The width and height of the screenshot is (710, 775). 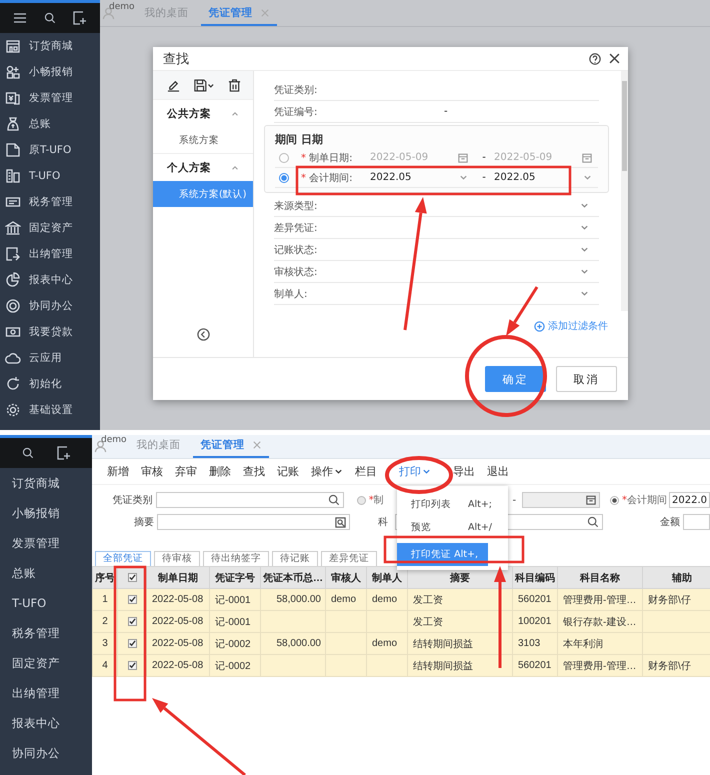 What do you see at coordinates (327, 158) in the screenshot?
I see `option-label: * 制单日期:` at bounding box center [327, 158].